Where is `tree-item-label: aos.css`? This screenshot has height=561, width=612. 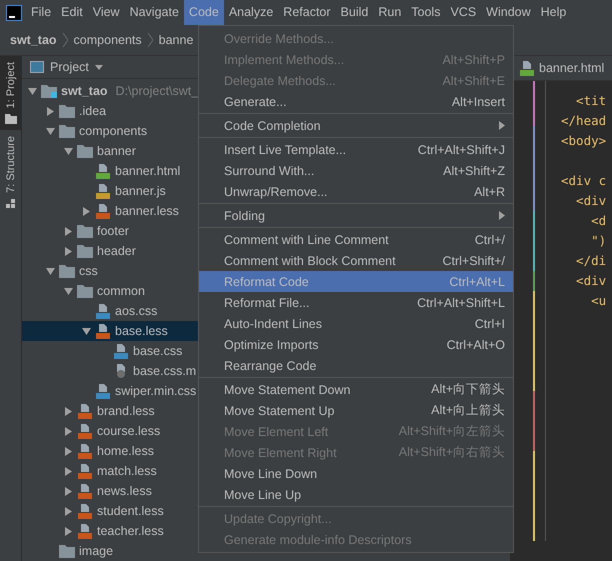 tree-item-label: aos.css is located at coordinates (136, 311).